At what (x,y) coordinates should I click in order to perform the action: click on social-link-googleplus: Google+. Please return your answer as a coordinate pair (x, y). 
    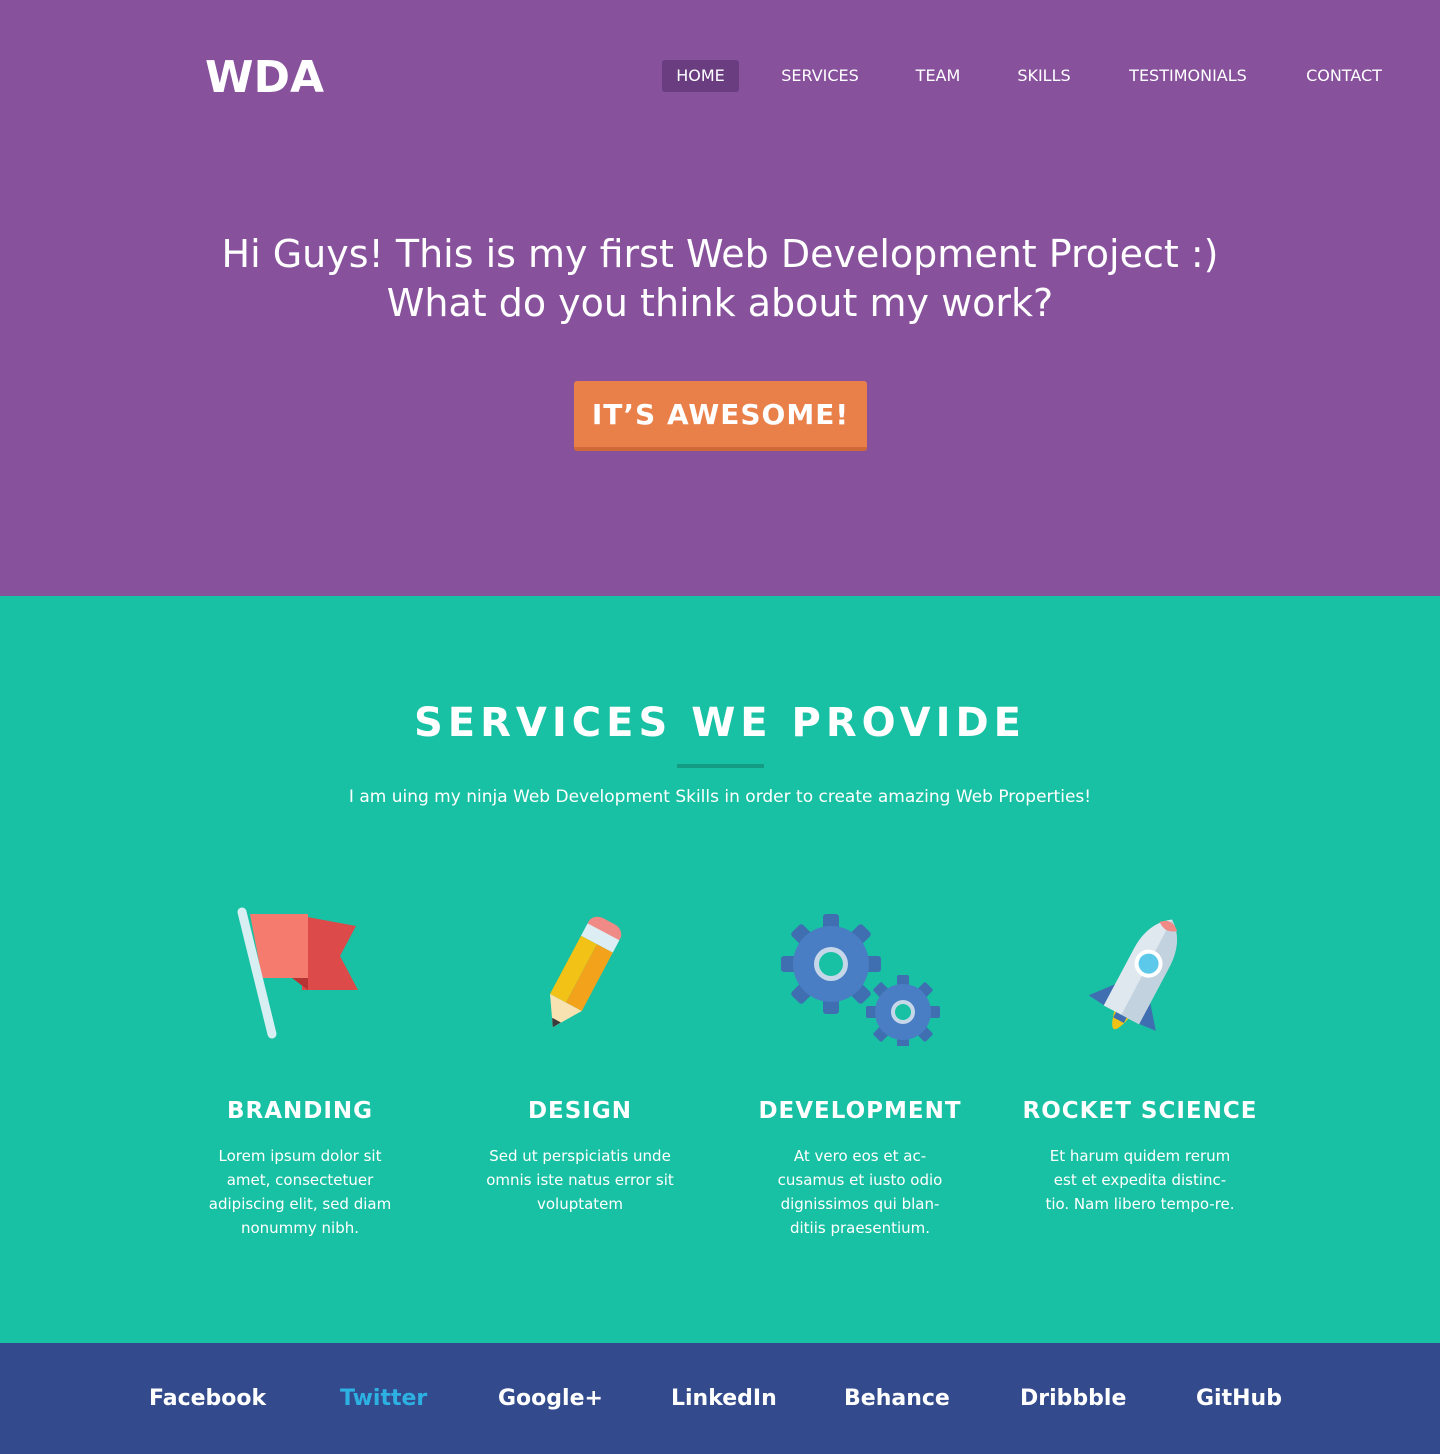
    Looking at the image, I should click on (550, 1399).